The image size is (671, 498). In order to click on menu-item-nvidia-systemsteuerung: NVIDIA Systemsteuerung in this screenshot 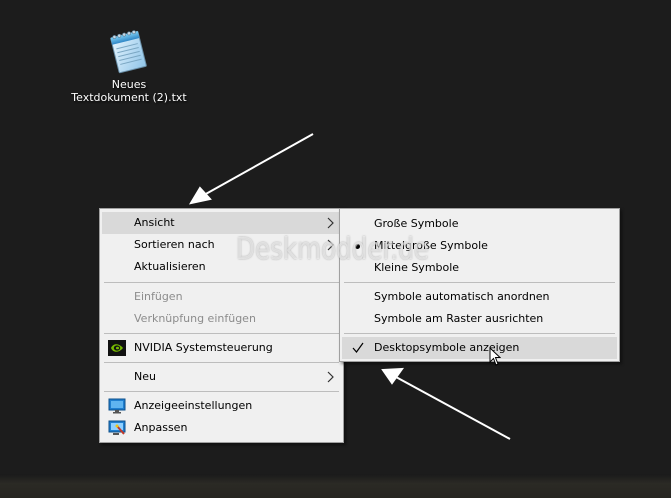, I will do `click(221, 348)`.